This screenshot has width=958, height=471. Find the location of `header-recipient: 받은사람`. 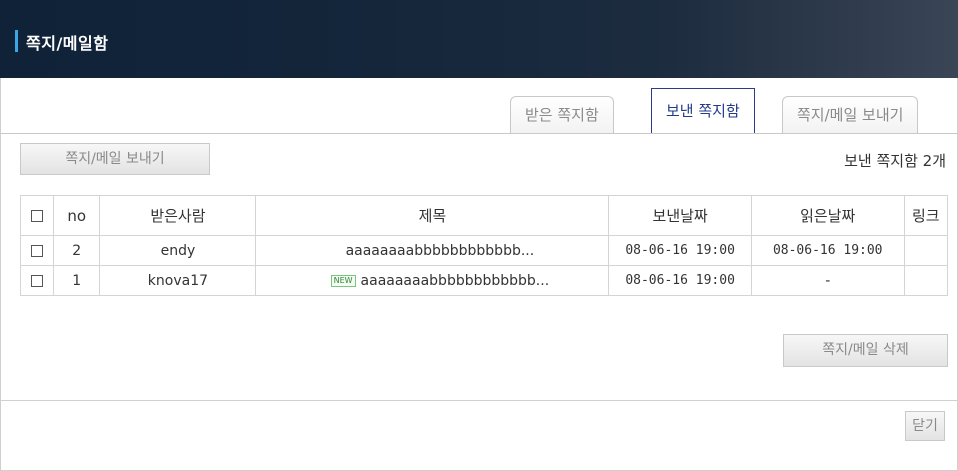

header-recipient: 받은사람 is located at coordinates (178, 215).